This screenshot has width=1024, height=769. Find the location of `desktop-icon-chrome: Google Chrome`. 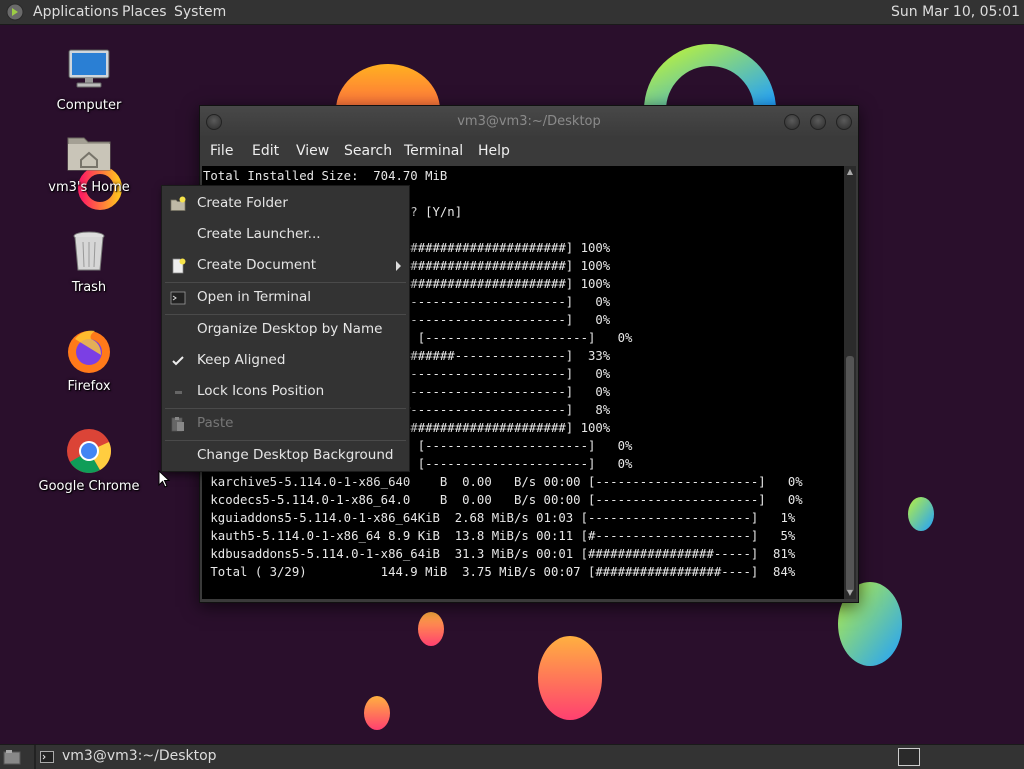

desktop-icon-chrome: Google Chrome is located at coordinates (89, 460).